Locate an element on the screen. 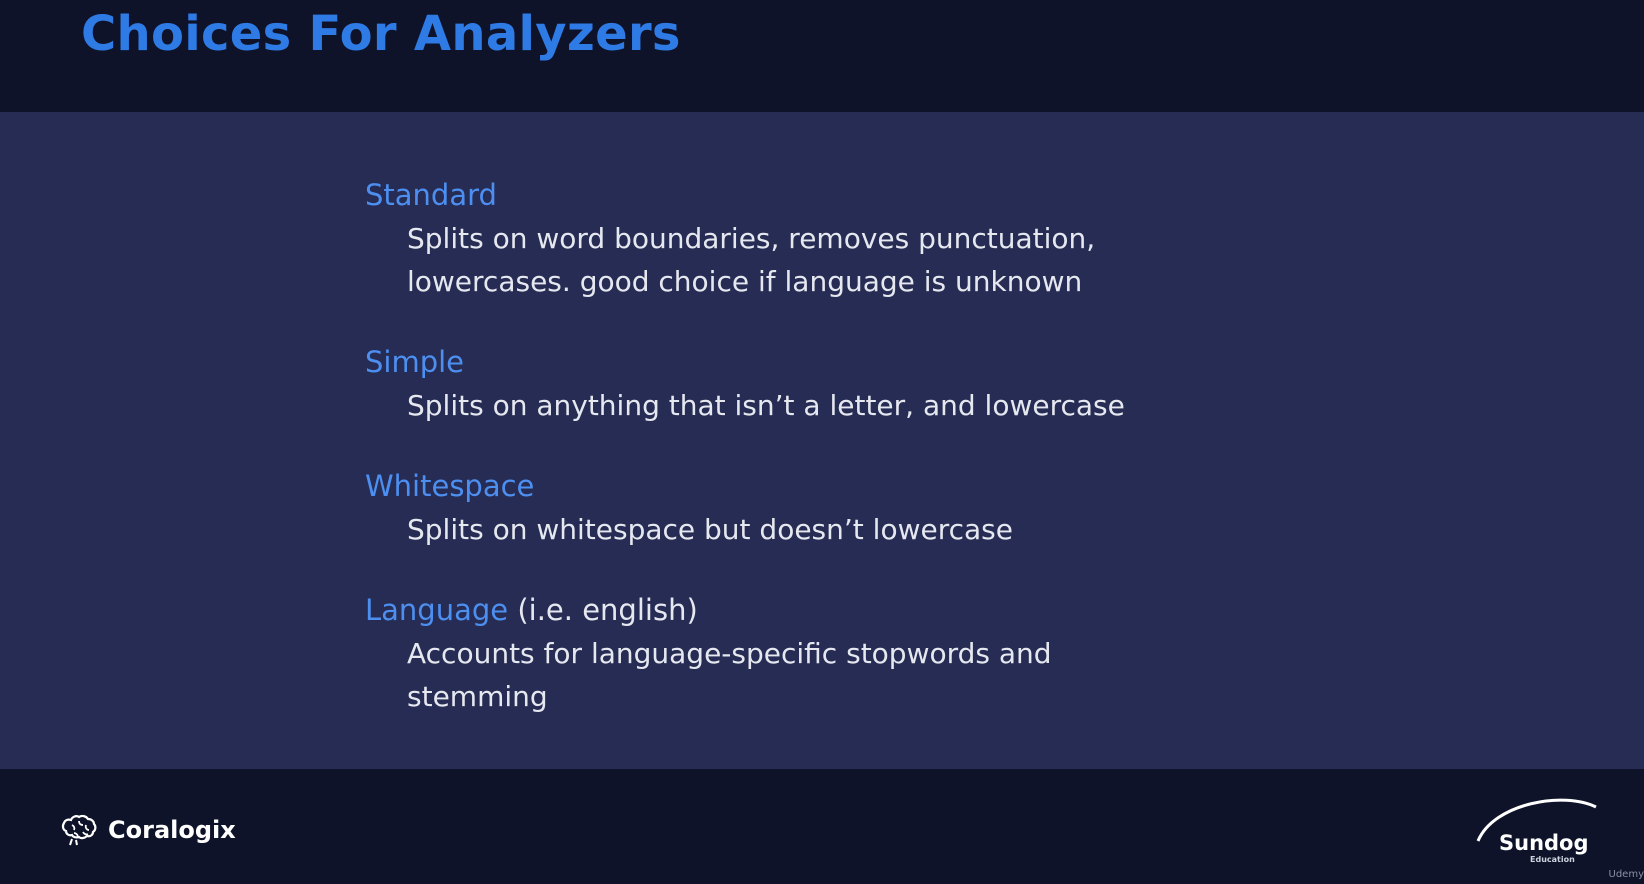 The image size is (1644, 884). udemy-watermark: Udemy is located at coordinates (1626, 874).